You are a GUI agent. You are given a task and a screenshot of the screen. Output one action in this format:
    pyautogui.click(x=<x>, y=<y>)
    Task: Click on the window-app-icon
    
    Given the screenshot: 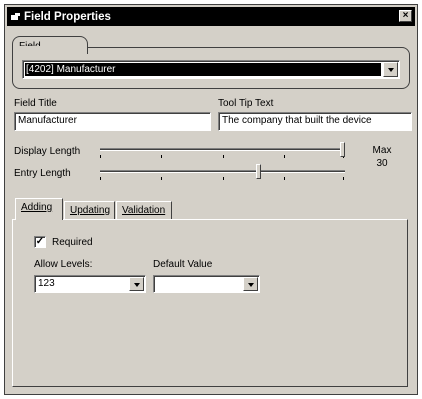 What is the action you would take?
    pyautogui.click(x=15, y=16)
    